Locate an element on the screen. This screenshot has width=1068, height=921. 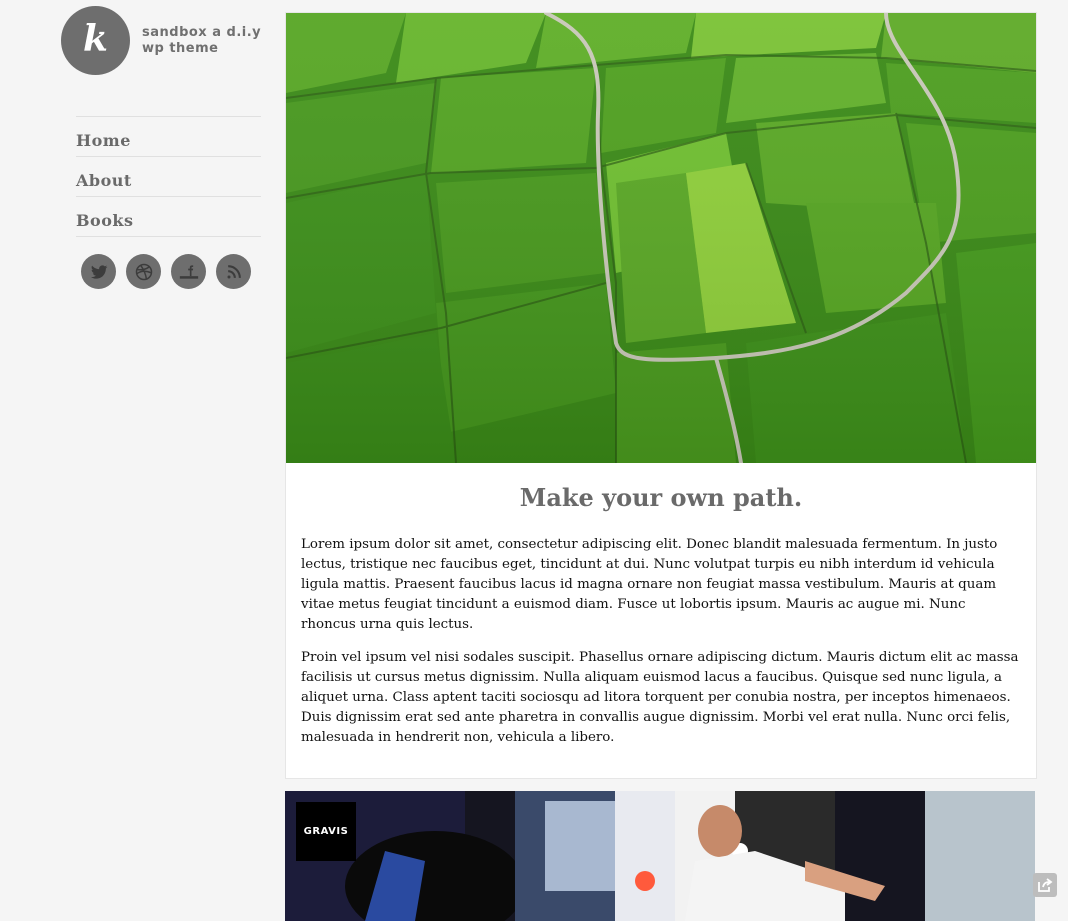
logo-letter: k is located at coordinates (95, 38).